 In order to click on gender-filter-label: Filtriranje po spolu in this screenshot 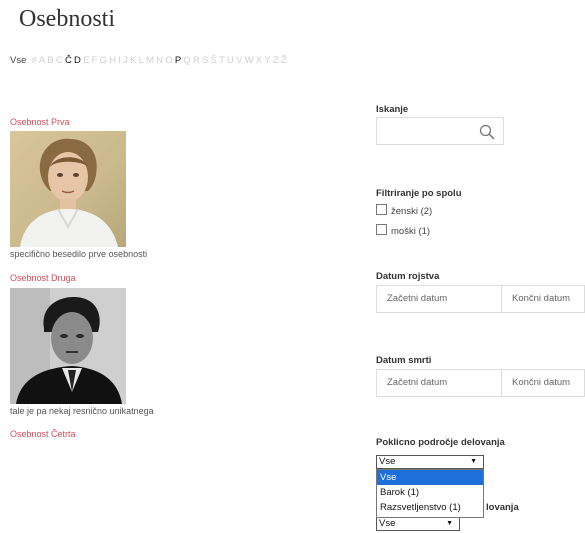, I will do `click(419, 193)`.